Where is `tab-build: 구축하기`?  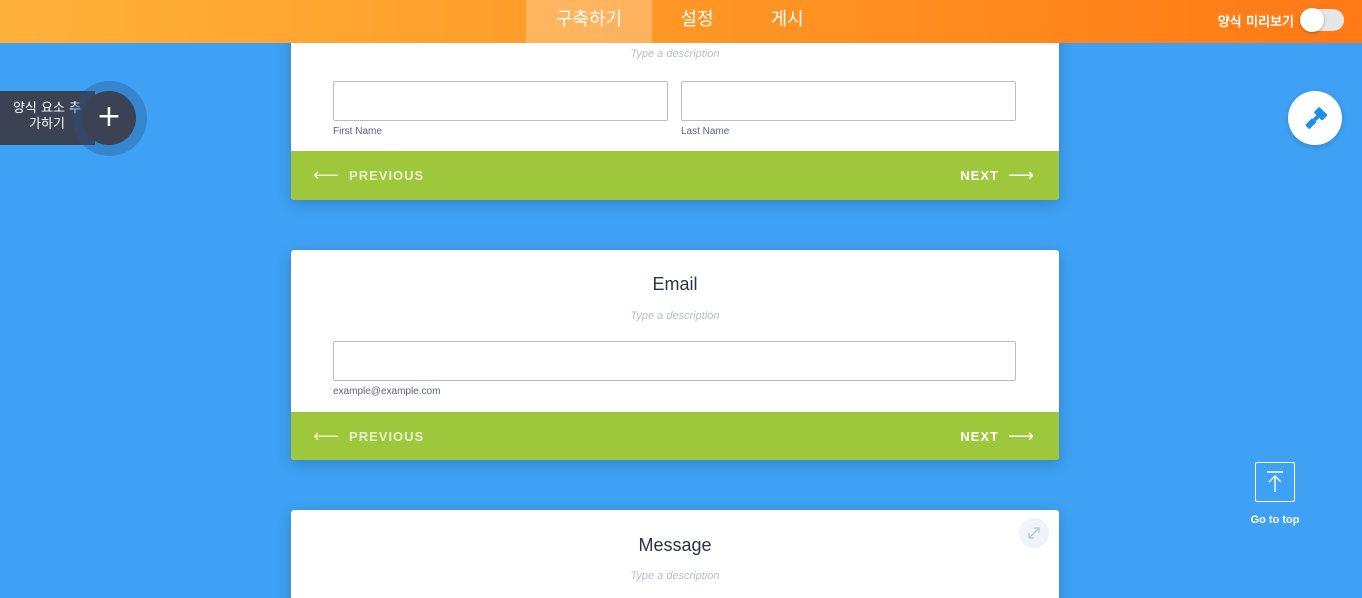 tab-build: 구축하기 is located at coordinates (589, 21).